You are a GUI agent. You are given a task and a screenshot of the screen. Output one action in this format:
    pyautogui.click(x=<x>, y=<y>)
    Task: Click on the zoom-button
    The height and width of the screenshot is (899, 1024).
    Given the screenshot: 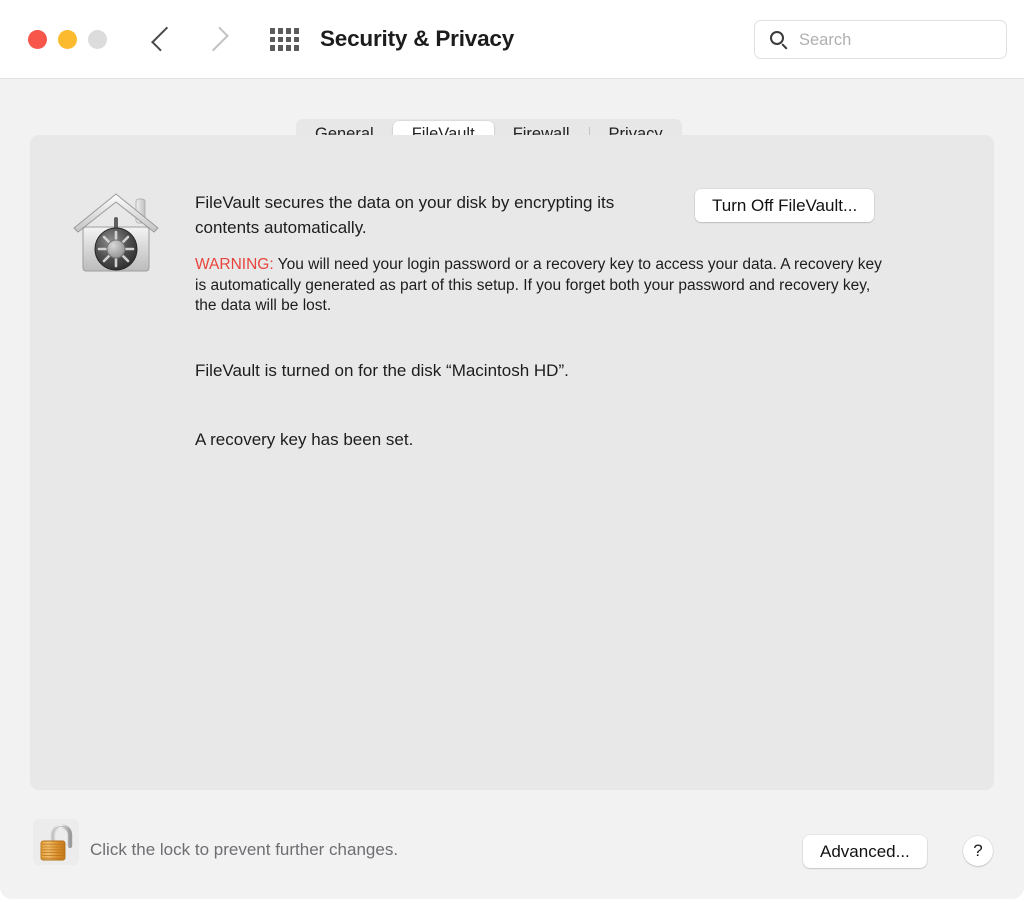 What is the action you would take?
    pyautogui.click(x=97, y=39)
    